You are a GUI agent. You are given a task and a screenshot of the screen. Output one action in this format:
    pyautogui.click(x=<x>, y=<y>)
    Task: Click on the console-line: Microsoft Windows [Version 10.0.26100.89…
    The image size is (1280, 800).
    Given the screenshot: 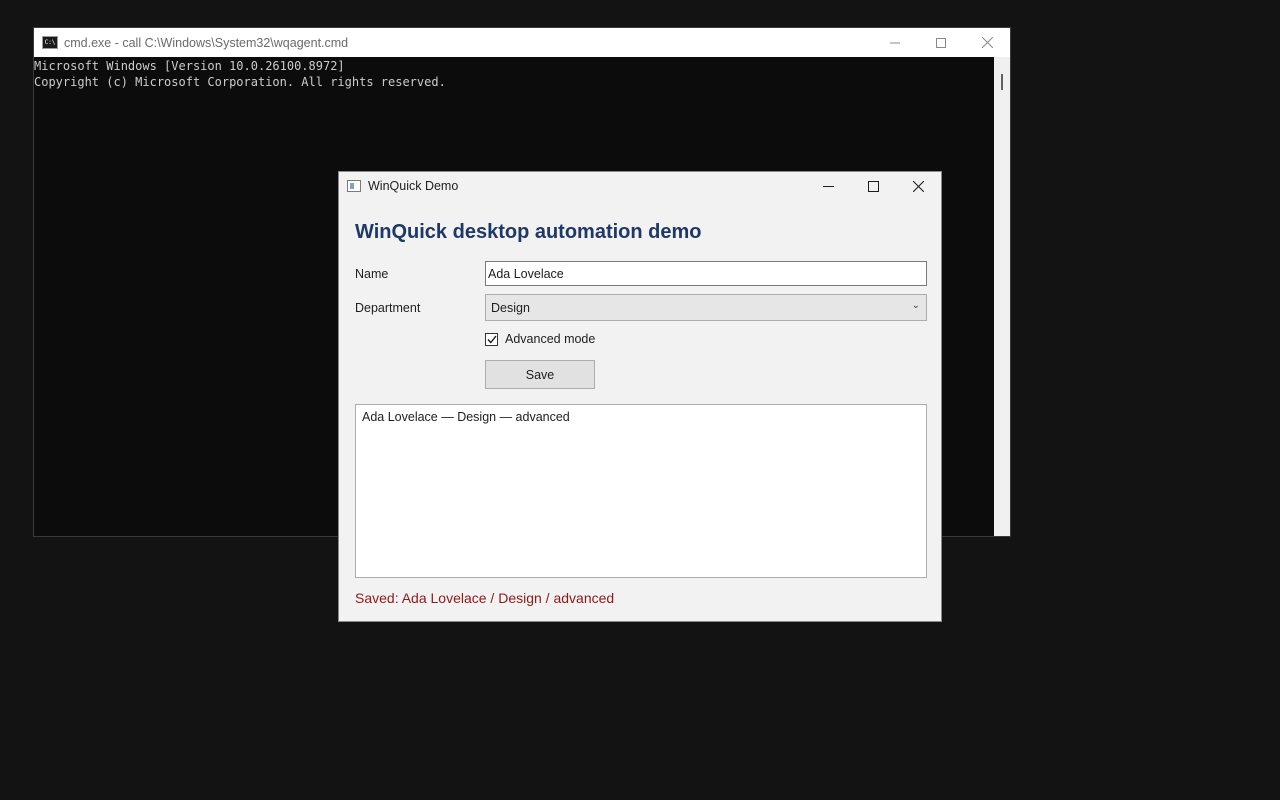 What is the action you would take?
    pyautogui.click(x=189, y=66)
    